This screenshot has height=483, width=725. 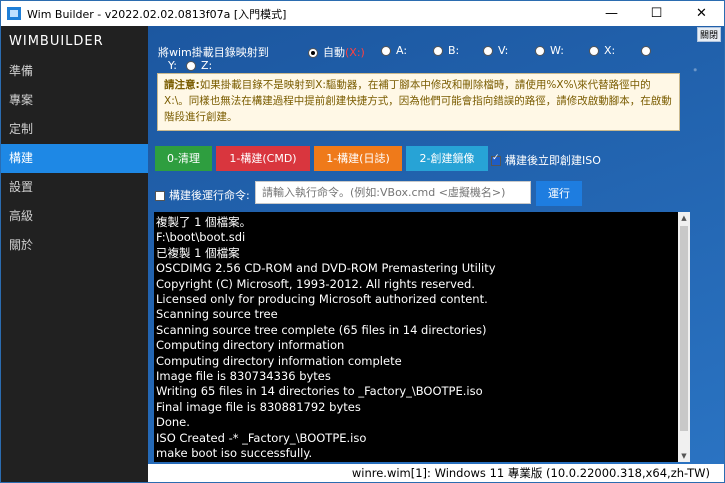 I want to click on console-line: F:\boot\boot.sdi, so click(x=201, y=237).